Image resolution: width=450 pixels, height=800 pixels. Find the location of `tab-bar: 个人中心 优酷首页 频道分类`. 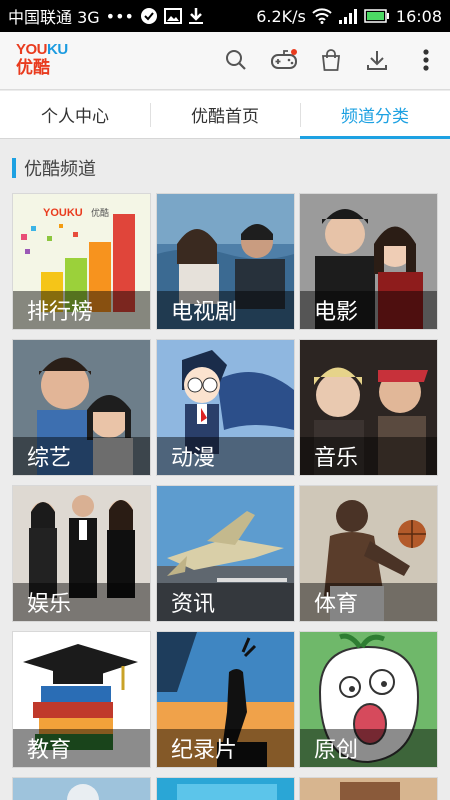

tab-bar: 个人中心 优酷首页 频道分类 is located at coordinates (225, 115).